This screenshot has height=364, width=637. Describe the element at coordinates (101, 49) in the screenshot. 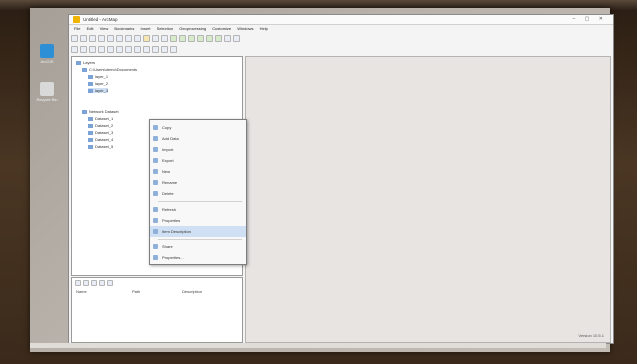

I see `full-extent-icon` at that location.